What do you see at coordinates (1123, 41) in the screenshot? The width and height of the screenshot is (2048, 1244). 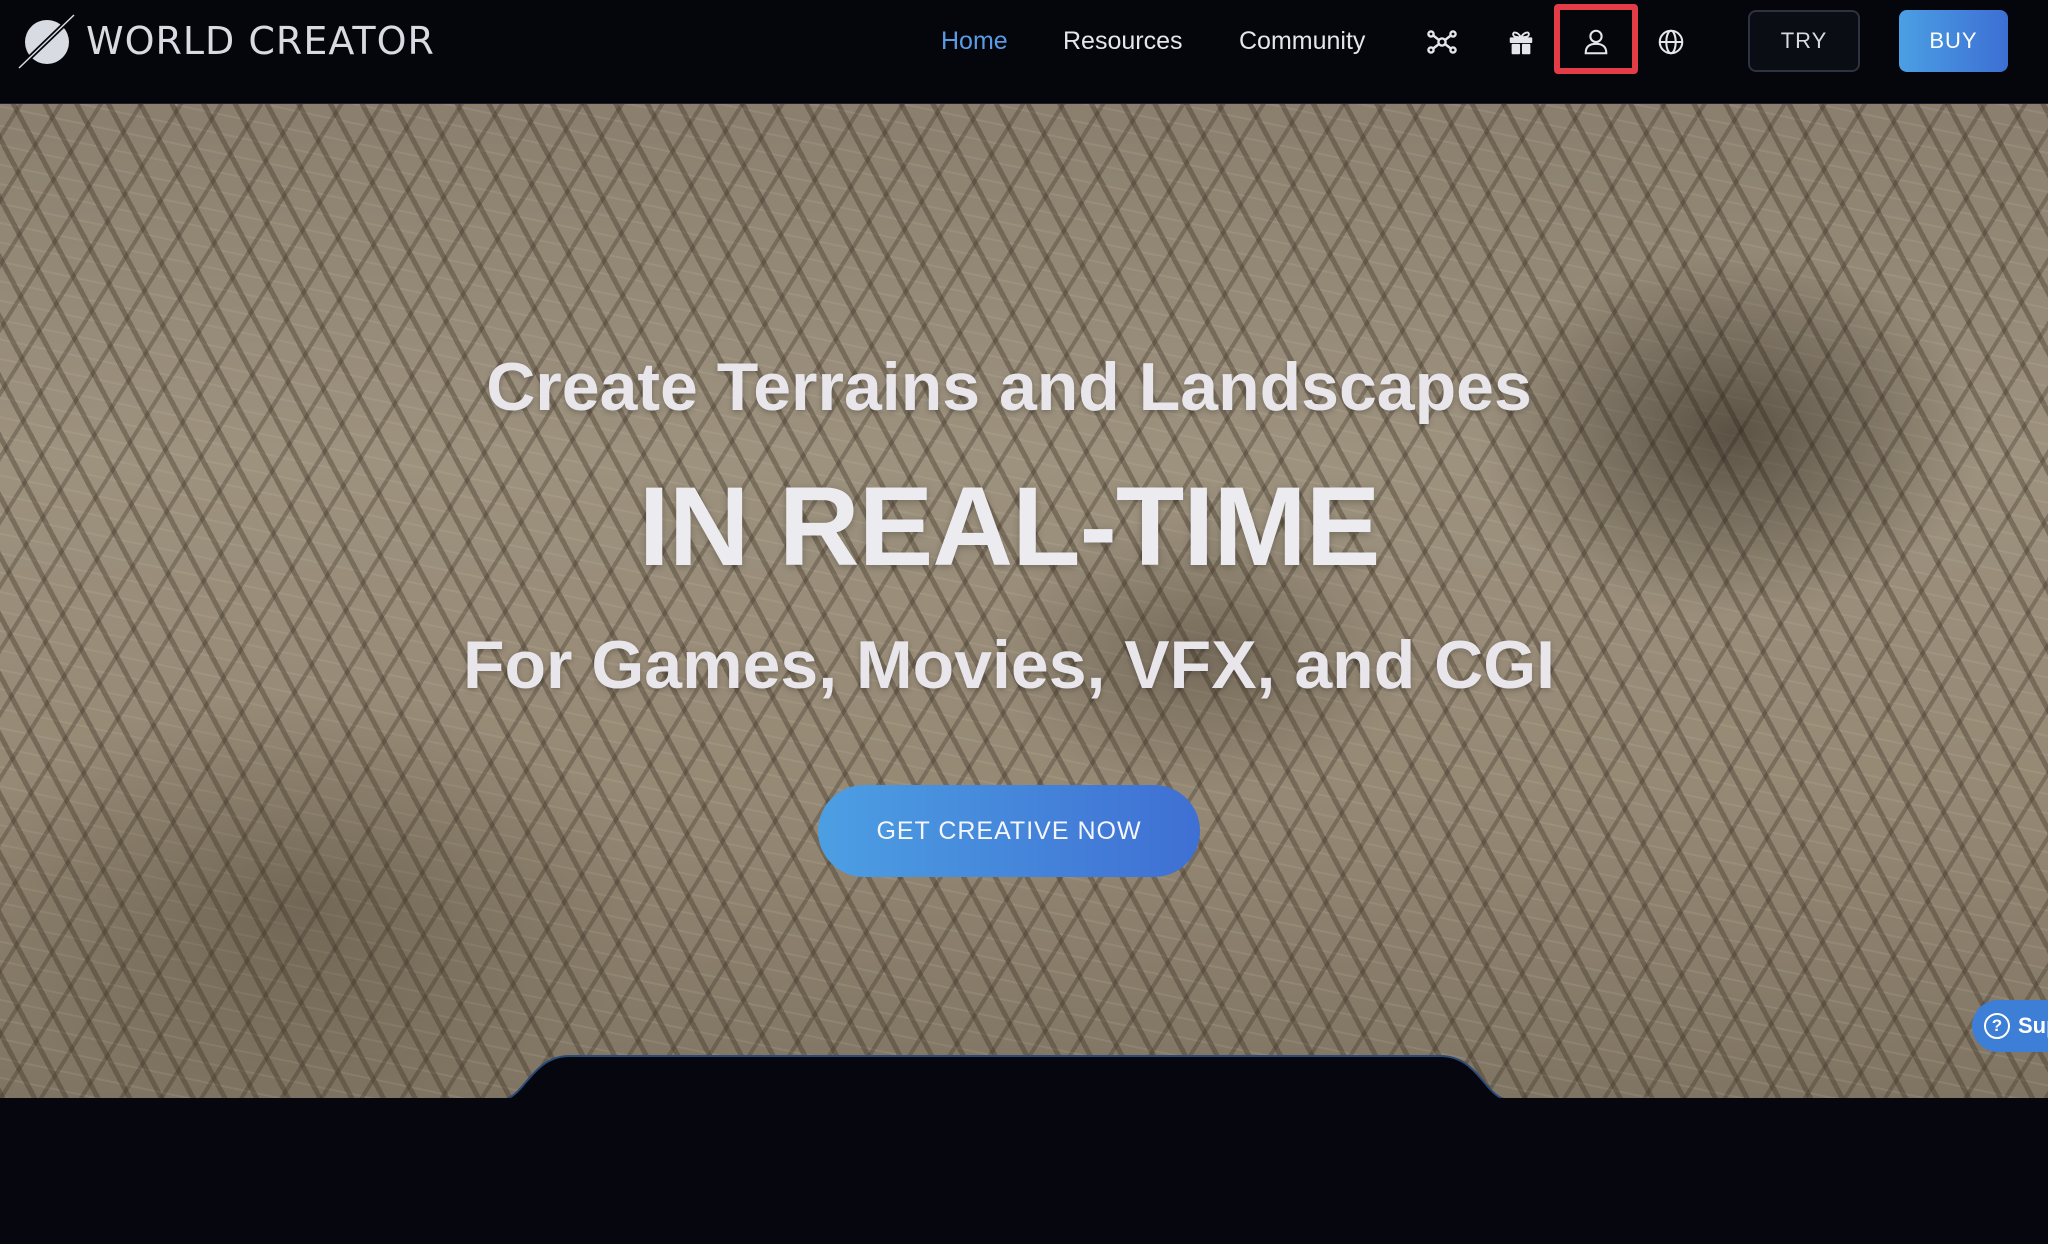 I see `nav-link-resources: Resources` at bounding box center [1123, 41].